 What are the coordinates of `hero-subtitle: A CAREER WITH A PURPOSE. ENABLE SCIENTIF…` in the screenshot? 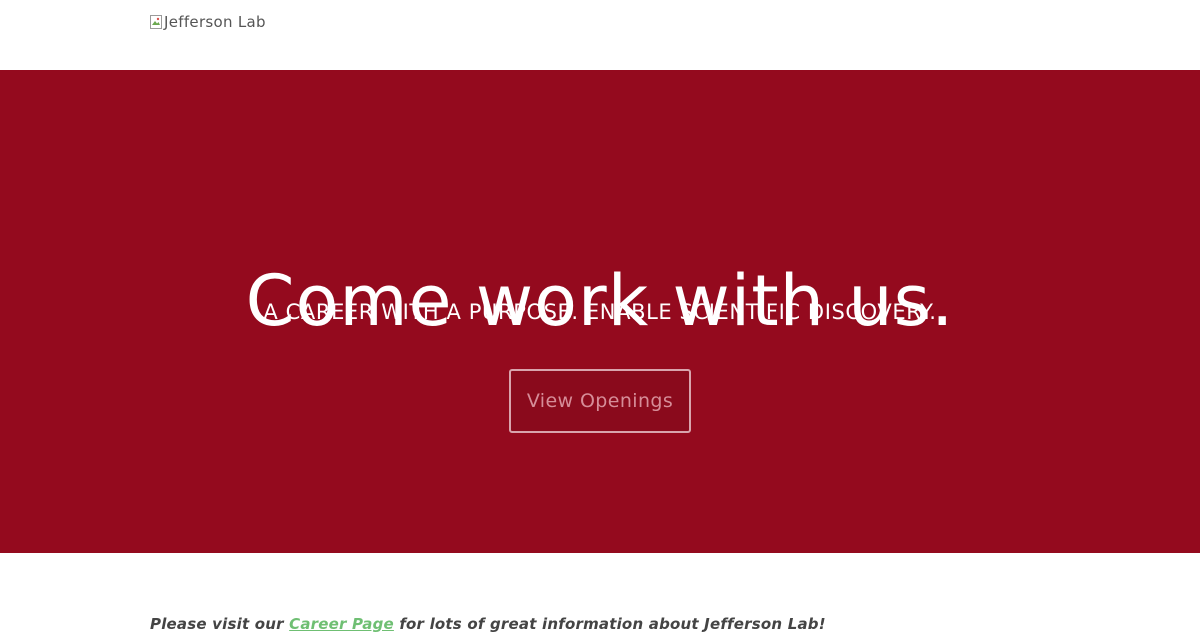 It's located at (600, 312).